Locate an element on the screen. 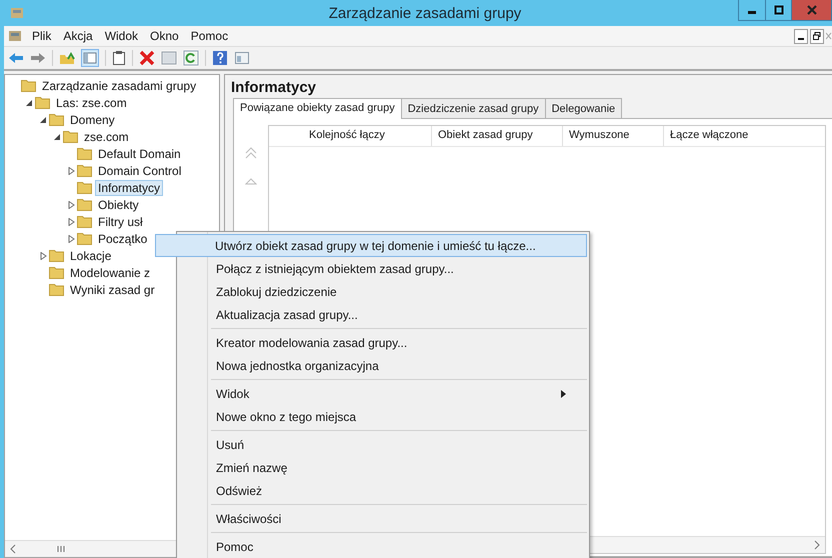 This screenshot has width=832, height=558. tree-item: Domeny is located at coordinates (92, 120).